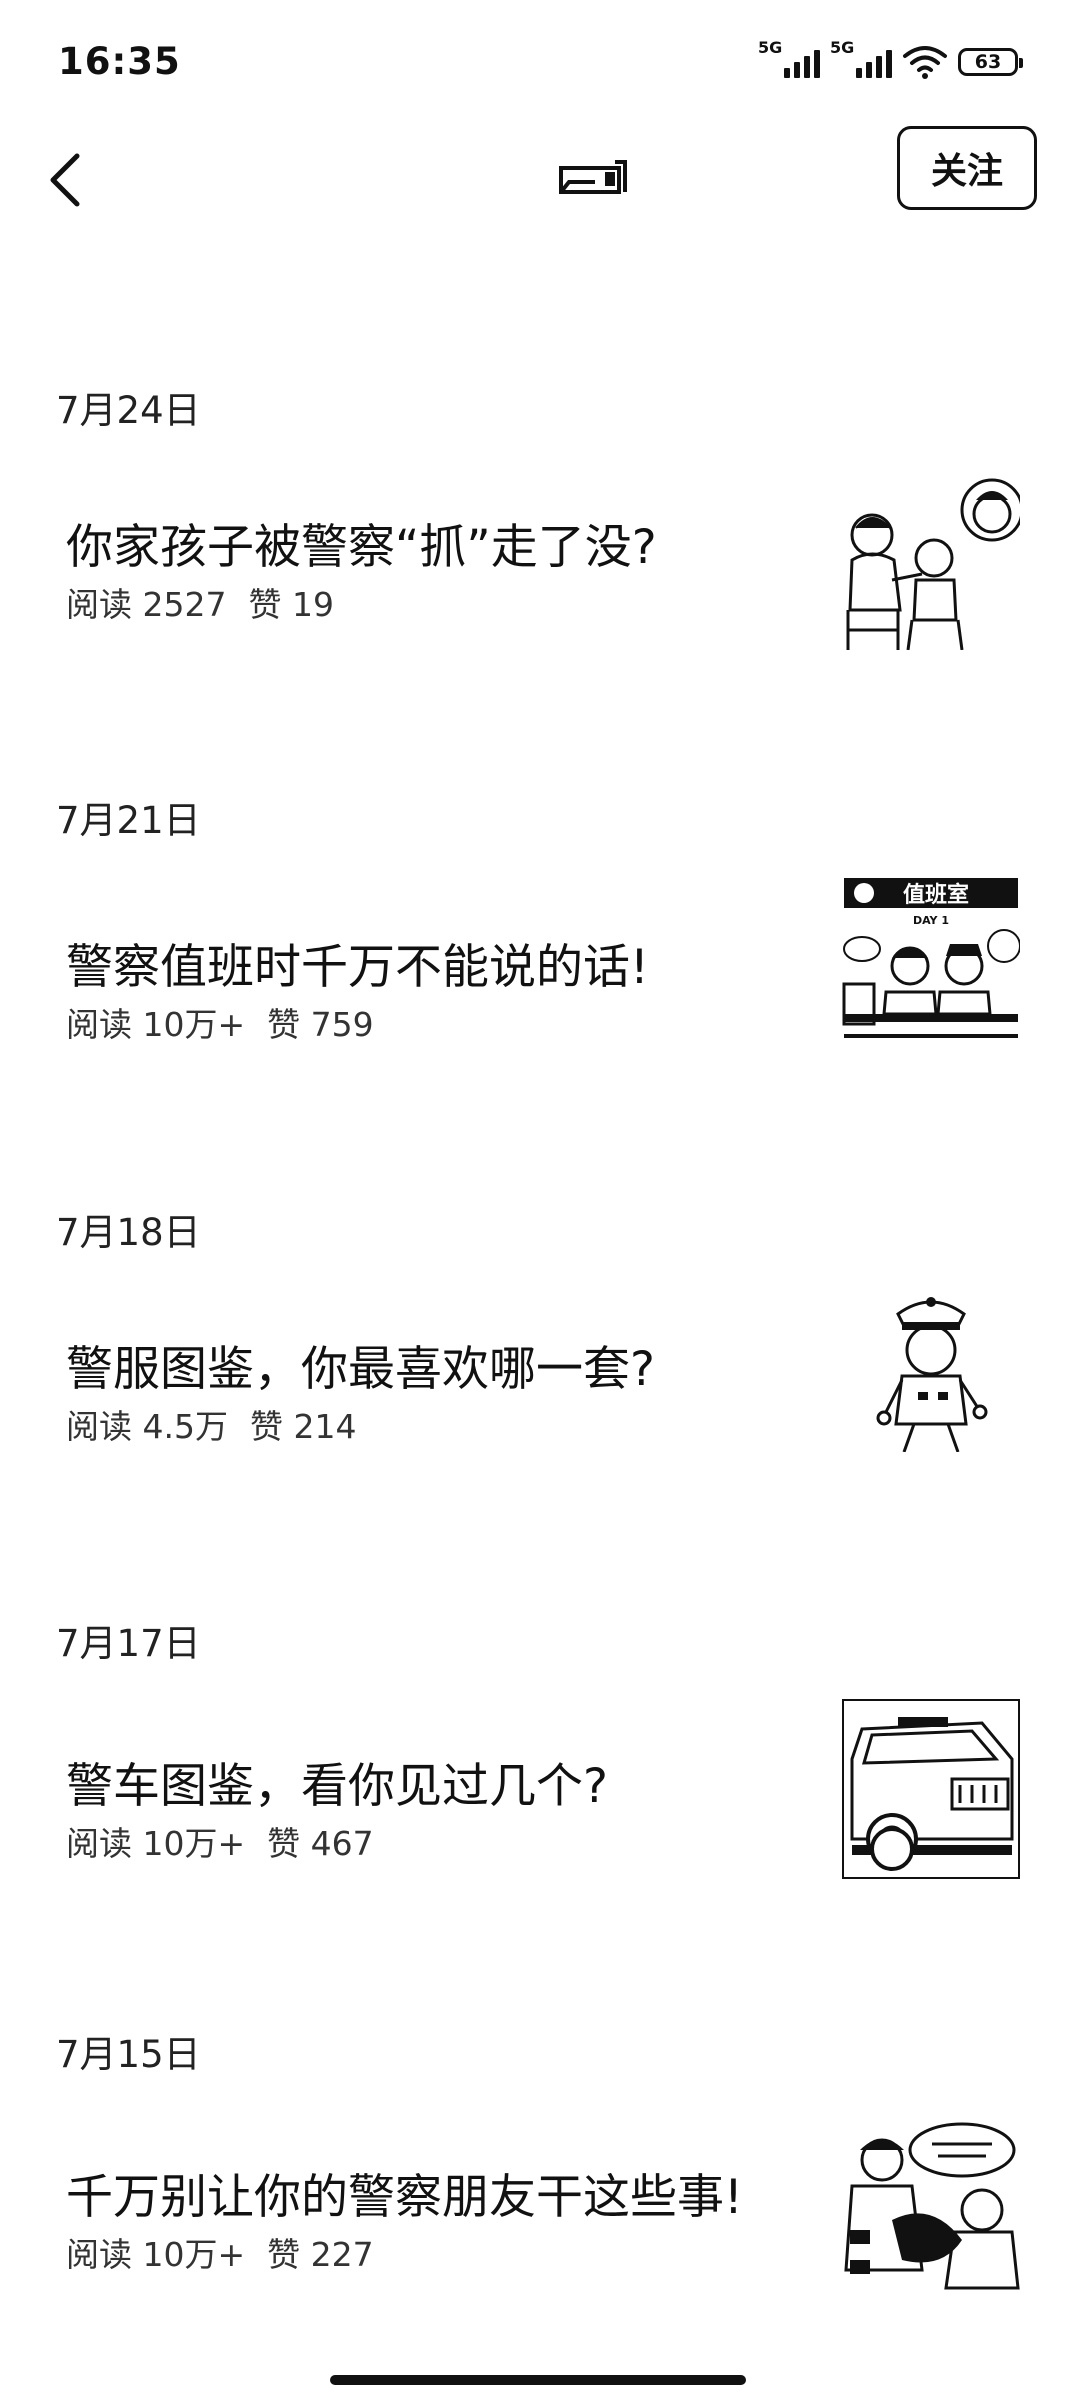 This screenshot has height=2403, width=1080. I want to click on article-title: 警车图鉴，看你见过几个?, so click(337, 1786).